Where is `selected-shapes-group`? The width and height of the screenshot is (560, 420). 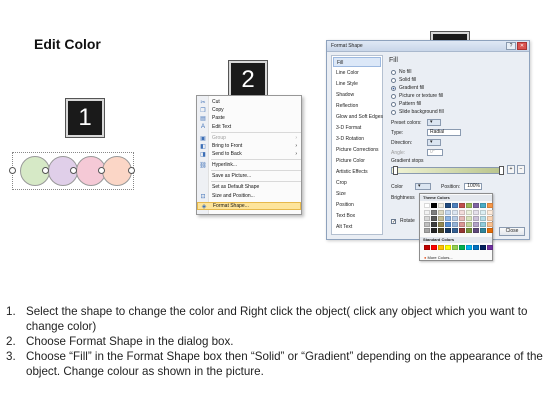
selected-shapes-group is located at coordinates (69, 172).